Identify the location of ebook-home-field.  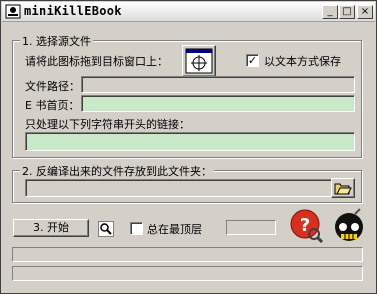
(218, 103).